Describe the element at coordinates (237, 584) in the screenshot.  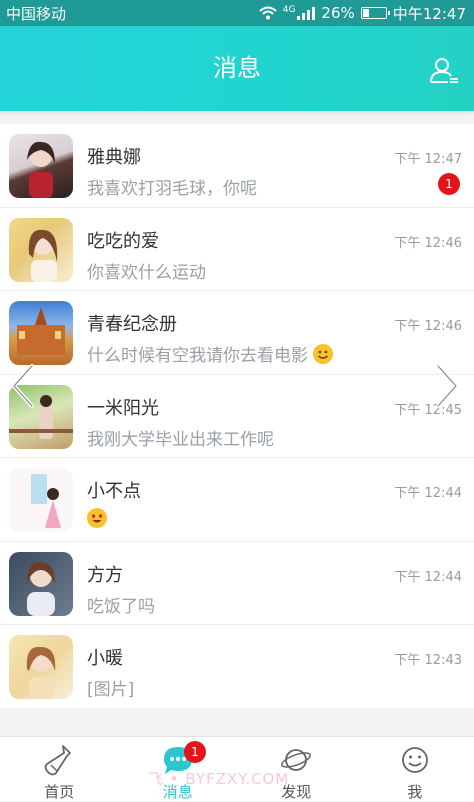
I see `conversation-row: 方方 吃饭了吗 下午 12:44` at that location.